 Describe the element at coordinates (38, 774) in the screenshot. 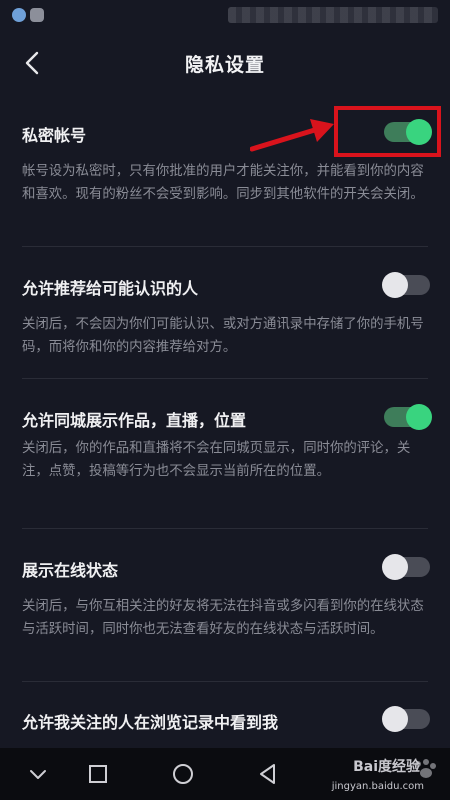

I see `hide-keyboard-icon` at that location.